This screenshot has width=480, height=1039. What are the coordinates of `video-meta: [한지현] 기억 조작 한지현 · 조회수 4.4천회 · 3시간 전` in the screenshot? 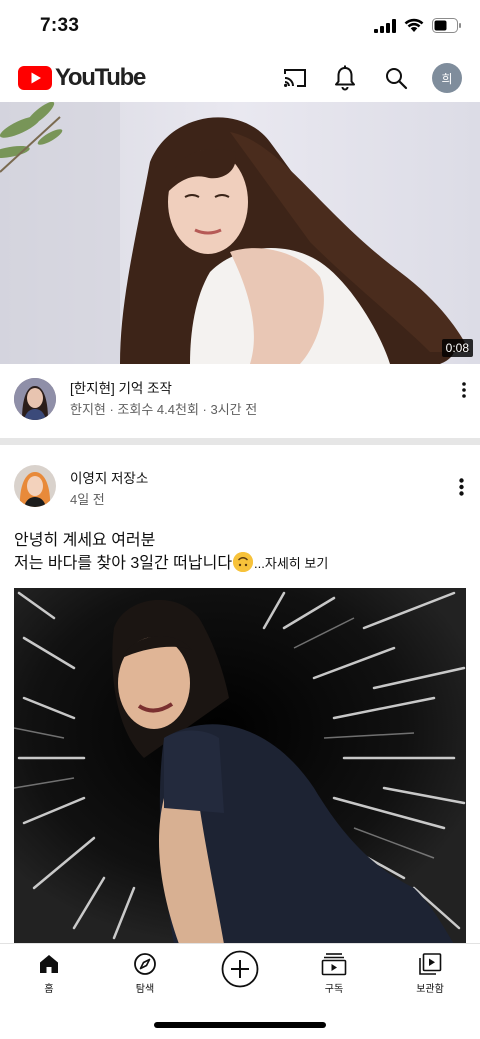 It's located at (240, 401).